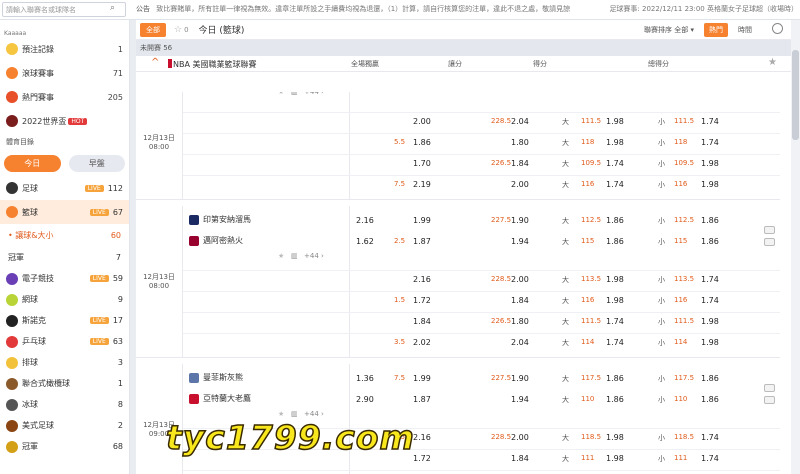 The width and height of the screenshot is (800, 474). I want to click on sport-item: 斯諾克 LIVE 17, so click(64, 320).